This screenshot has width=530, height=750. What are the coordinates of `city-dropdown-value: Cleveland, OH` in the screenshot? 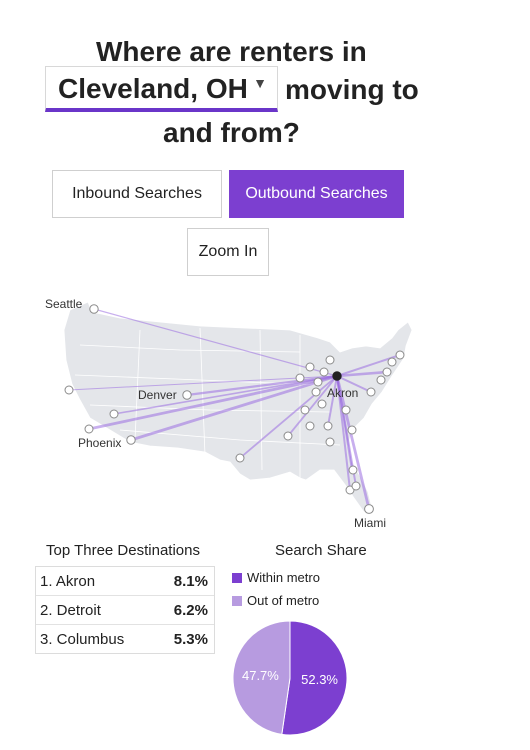 It's located at (153, 88).